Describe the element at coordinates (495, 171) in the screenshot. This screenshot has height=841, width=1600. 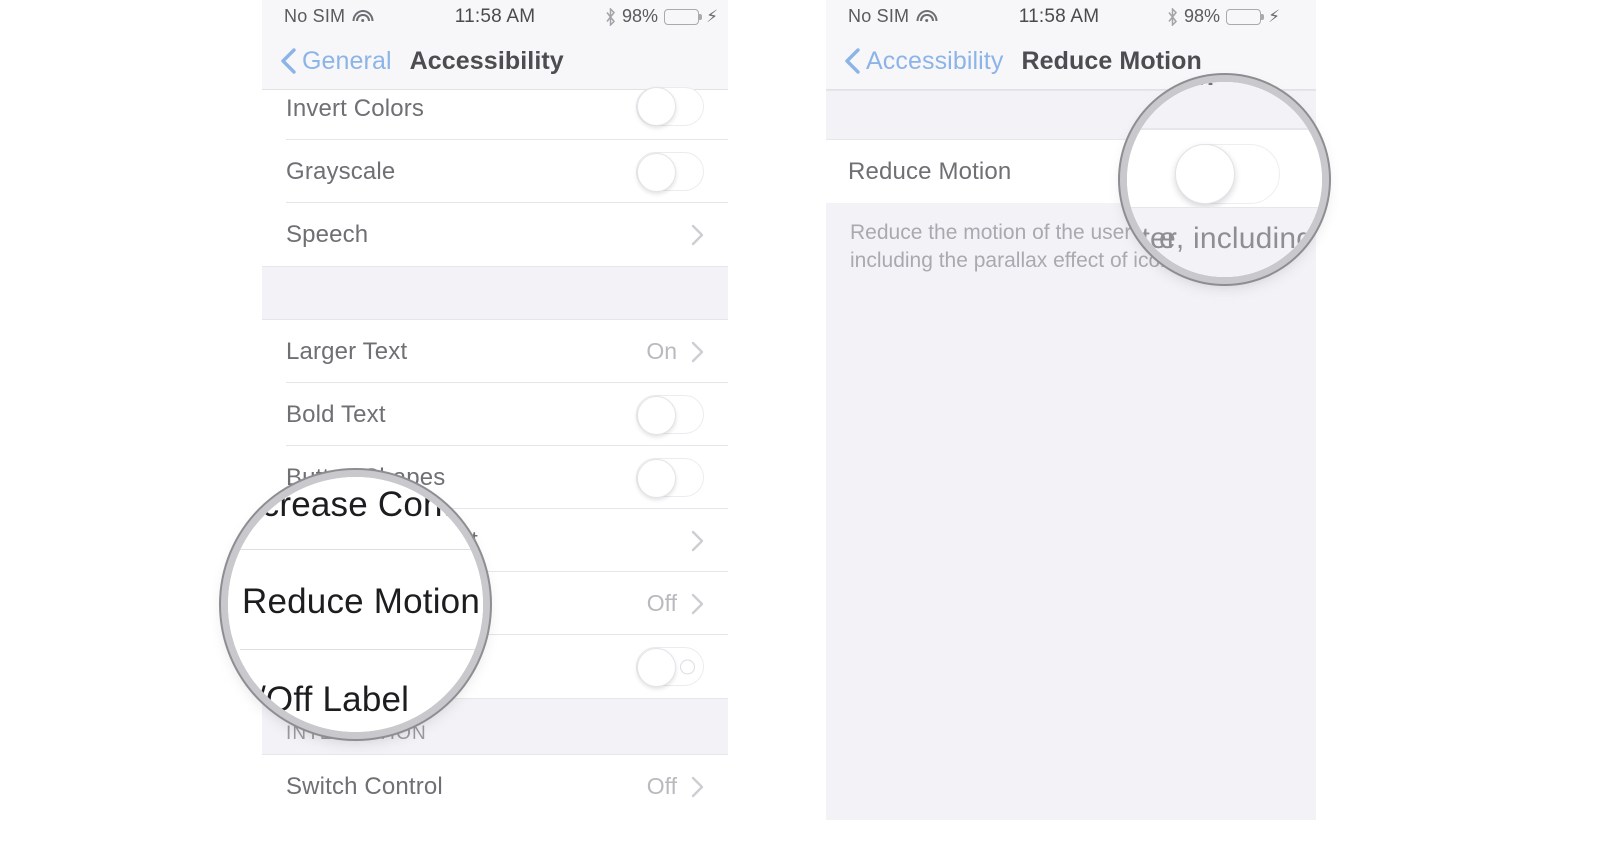
I see `row-grayscale: Grayscale` at that location.